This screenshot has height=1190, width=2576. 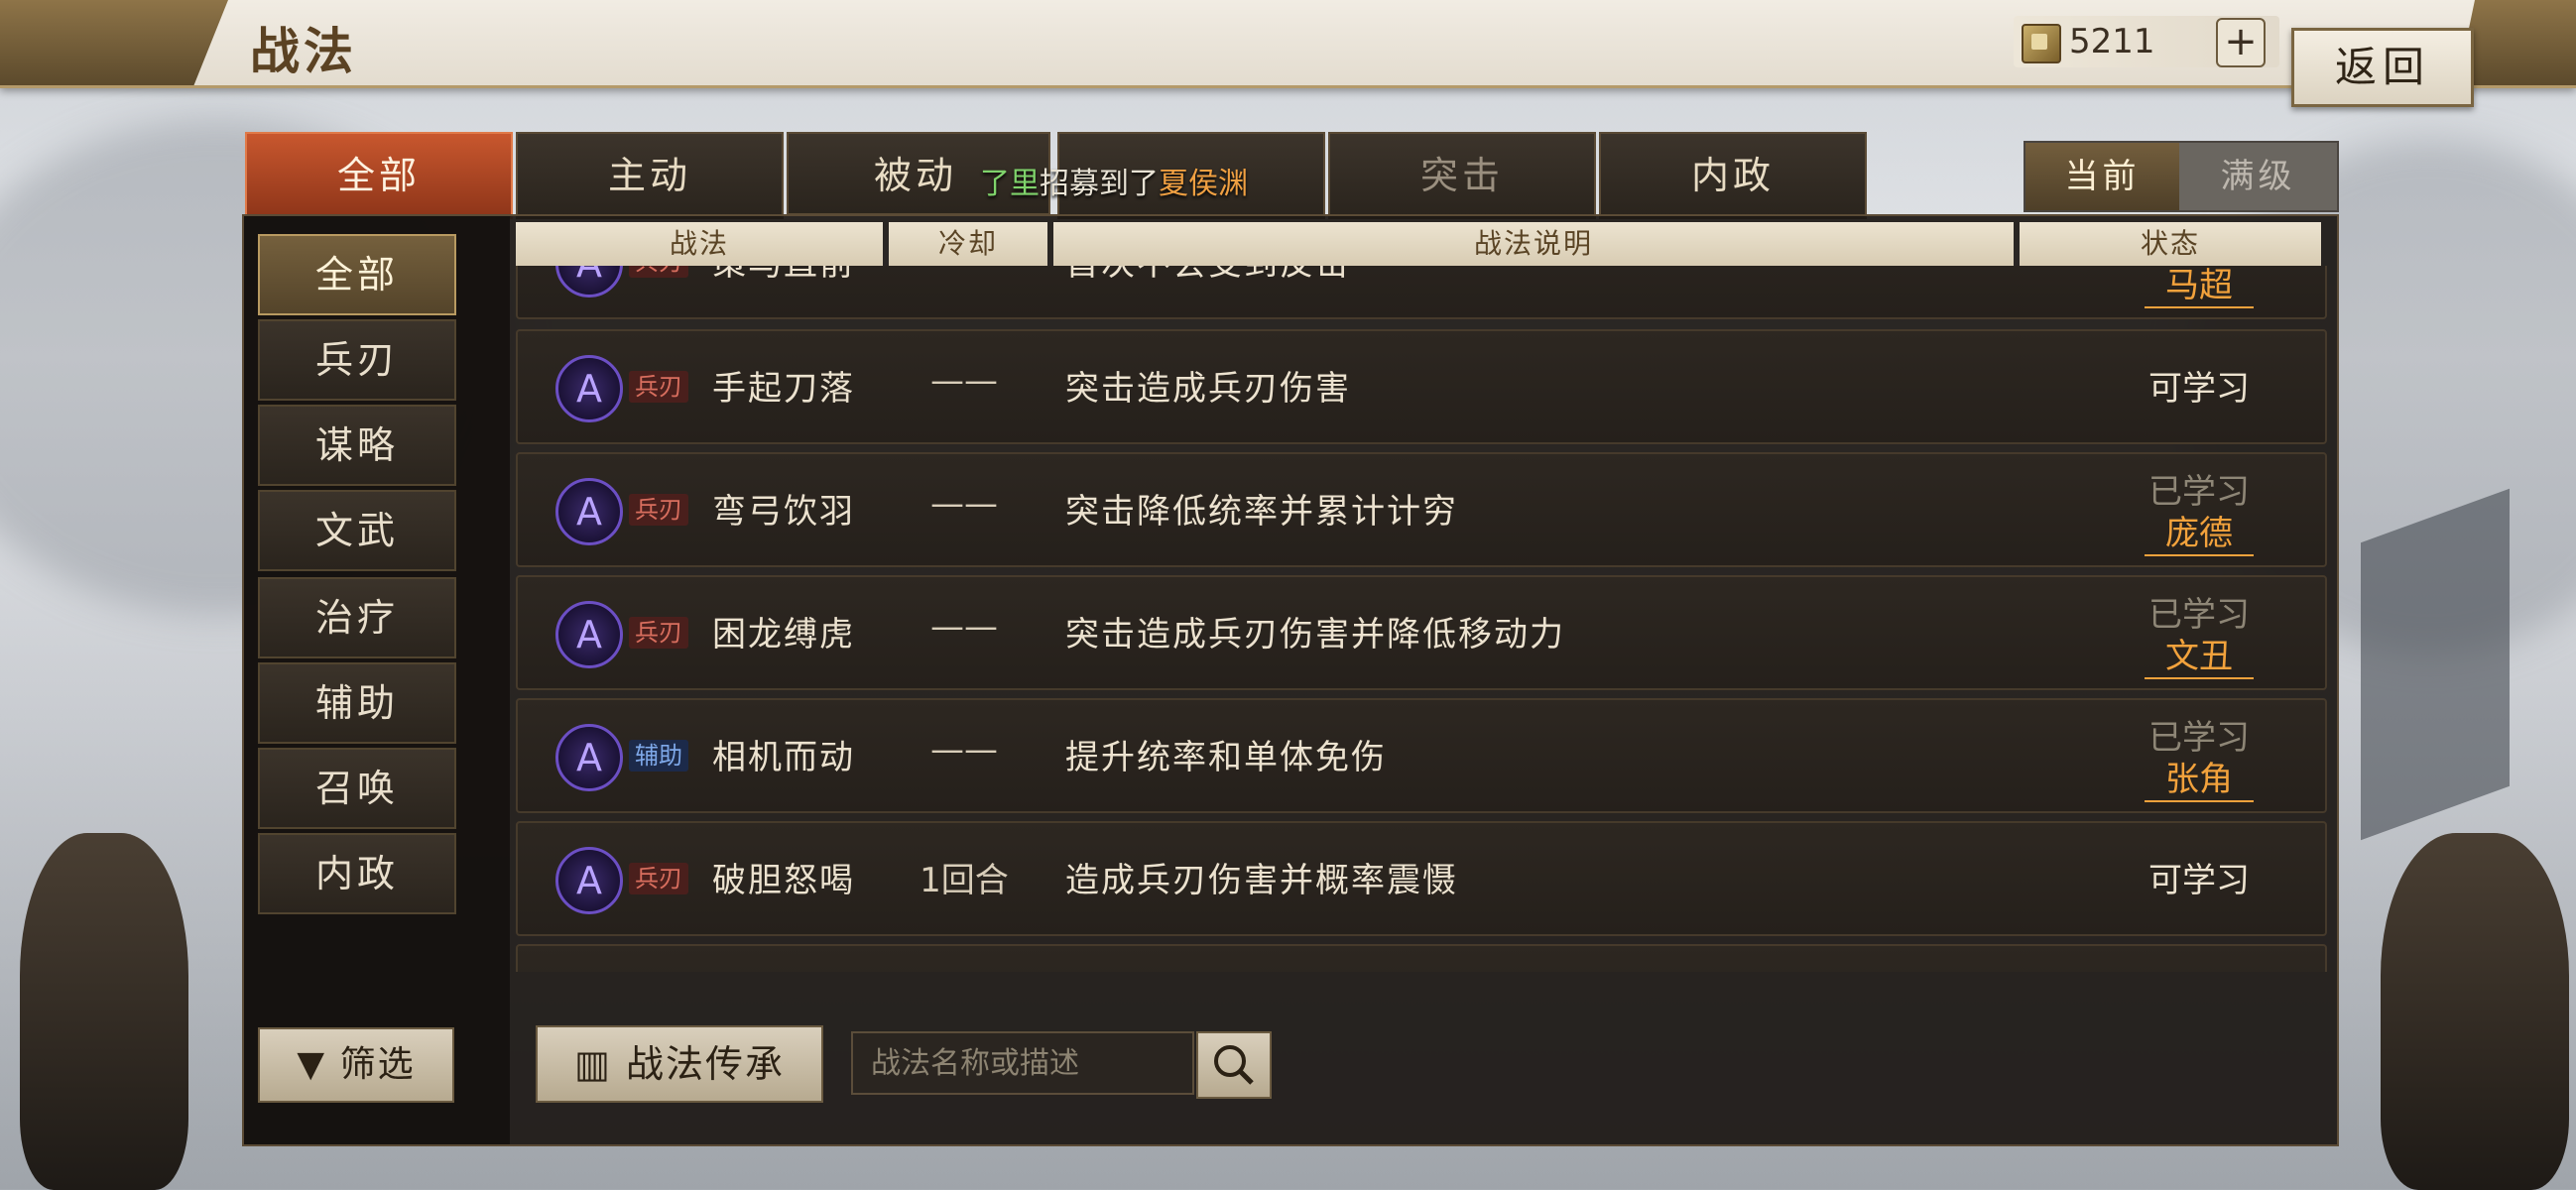 I want to click on skill-type-tag: 辅助, so click(x=658, y=756).